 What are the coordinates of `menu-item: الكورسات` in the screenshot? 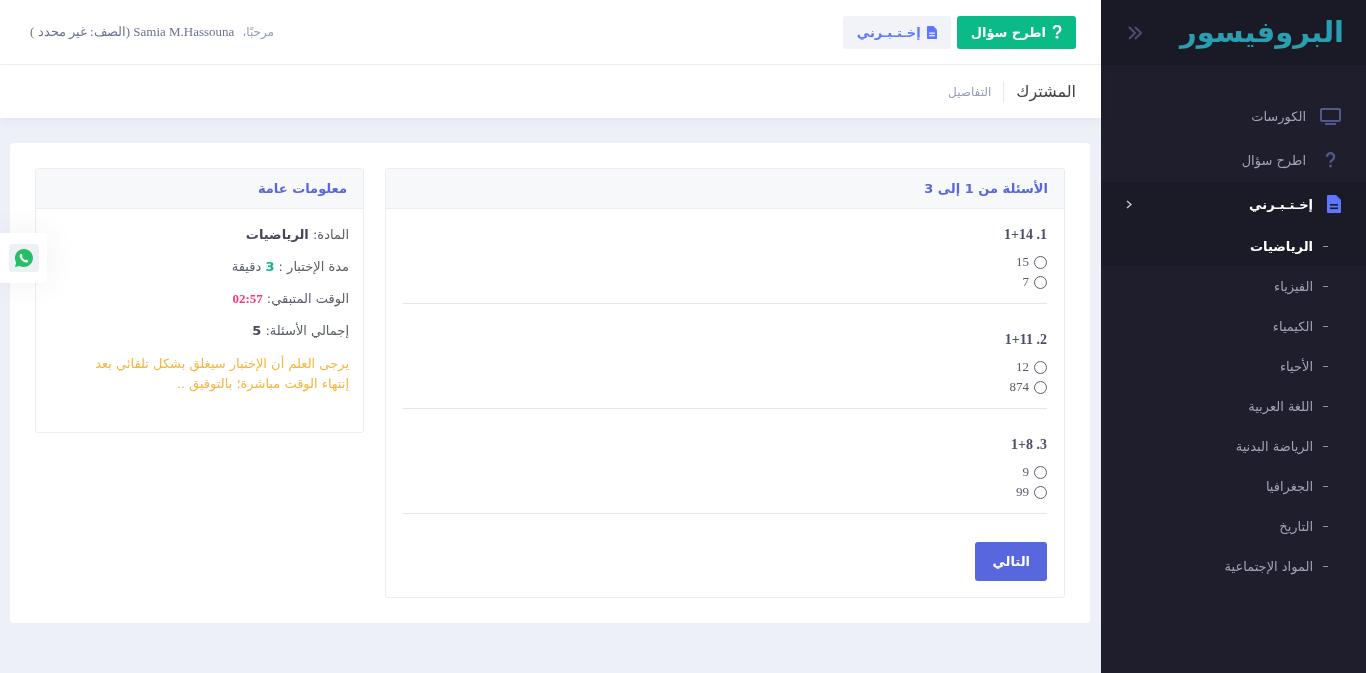 It's located at (1233, 116).